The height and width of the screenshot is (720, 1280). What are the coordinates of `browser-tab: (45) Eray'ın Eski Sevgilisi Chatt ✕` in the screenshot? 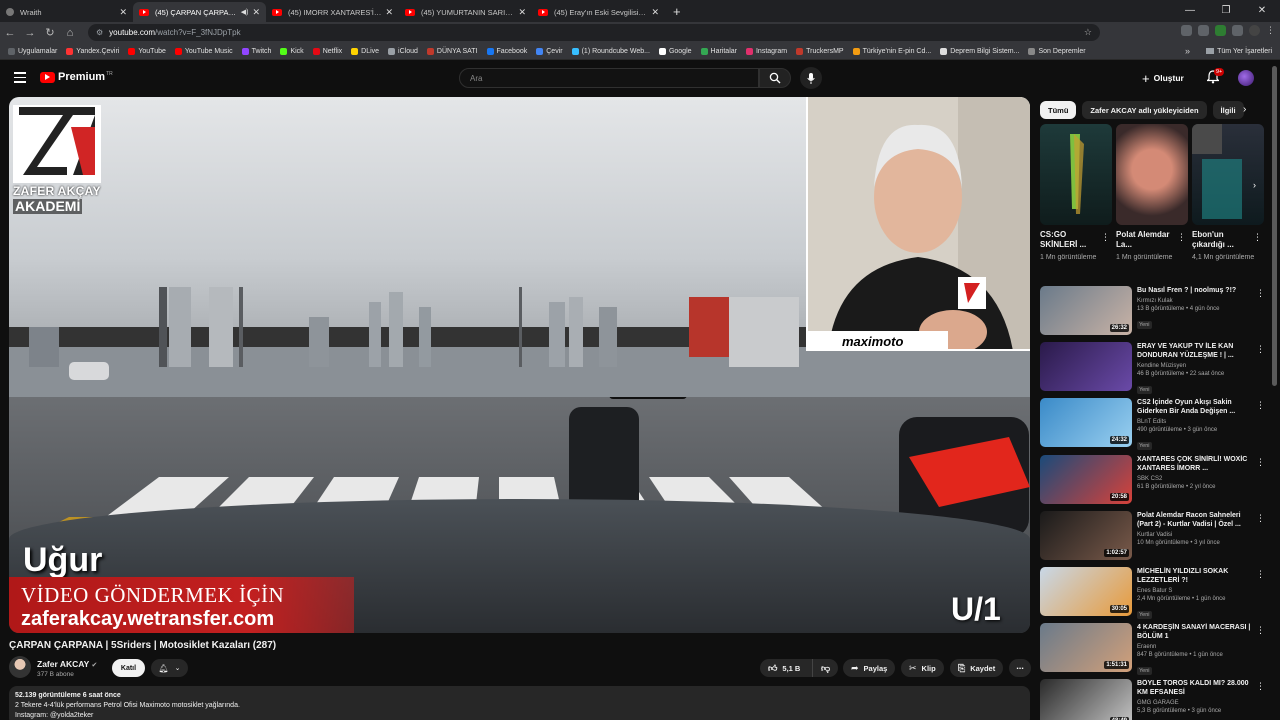 It's located at (598, 12).